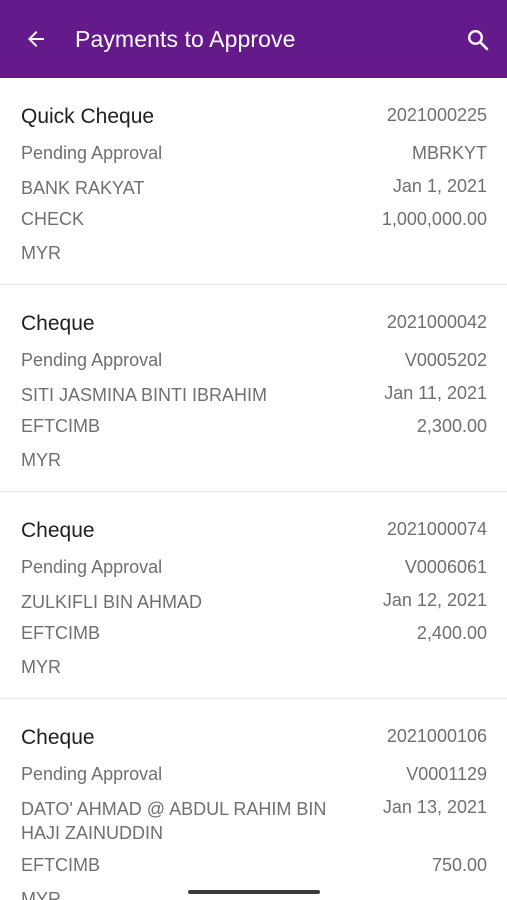  I want to click on payment-number: 2021000225, so click(436, 115).